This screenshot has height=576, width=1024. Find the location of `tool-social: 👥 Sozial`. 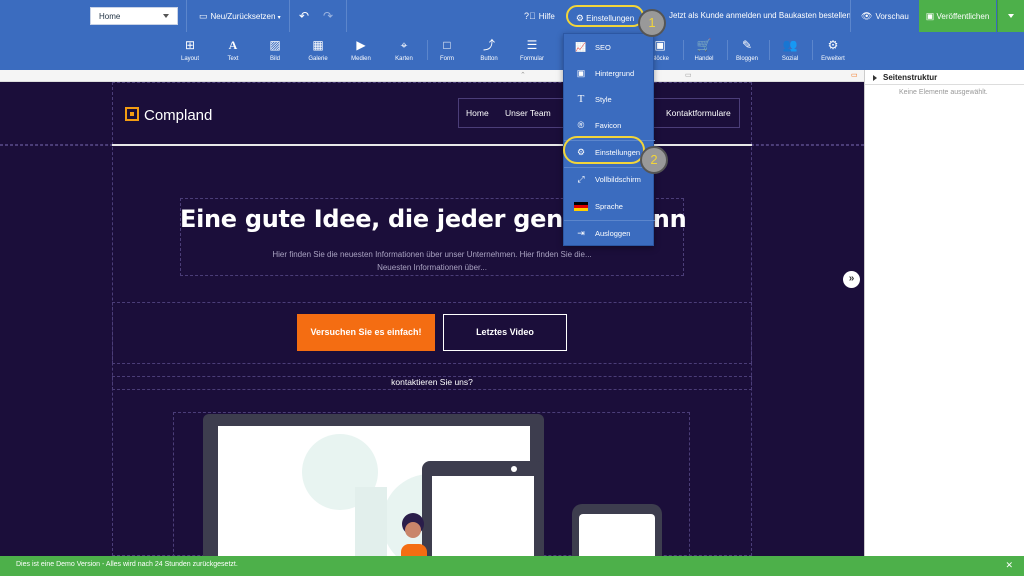

tool-social: 👥 Sozial is located at coordinates (790, 51).